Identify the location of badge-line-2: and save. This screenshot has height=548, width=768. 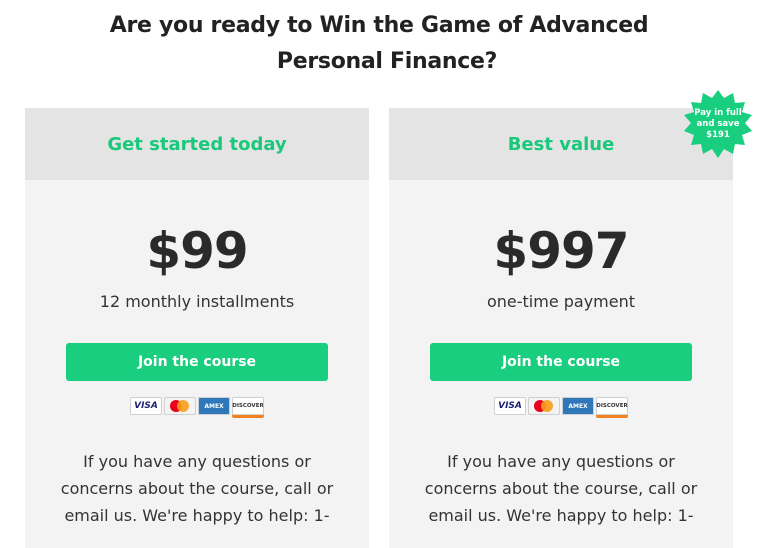
(718, 124).